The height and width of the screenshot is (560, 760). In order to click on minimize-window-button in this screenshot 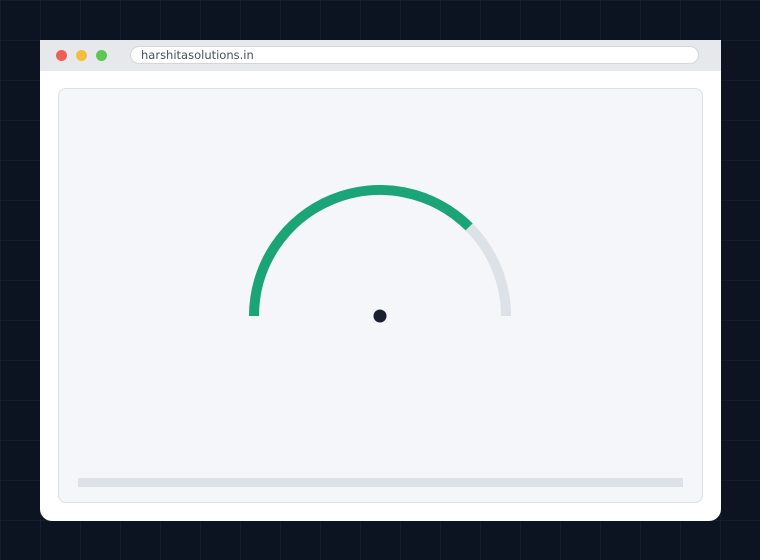, I will do `click(81, 55)`.